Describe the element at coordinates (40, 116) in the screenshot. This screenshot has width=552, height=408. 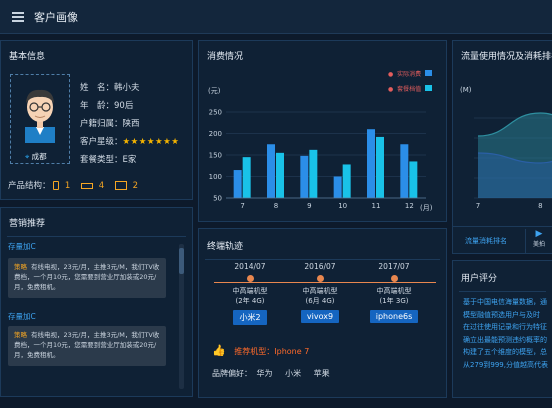
I see `person-avatar-icon` at that location.